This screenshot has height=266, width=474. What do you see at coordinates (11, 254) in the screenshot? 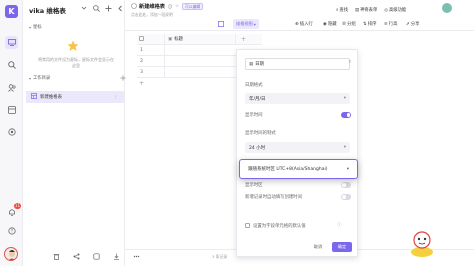
I see `user-avatar` at bounding box center [11, 254].